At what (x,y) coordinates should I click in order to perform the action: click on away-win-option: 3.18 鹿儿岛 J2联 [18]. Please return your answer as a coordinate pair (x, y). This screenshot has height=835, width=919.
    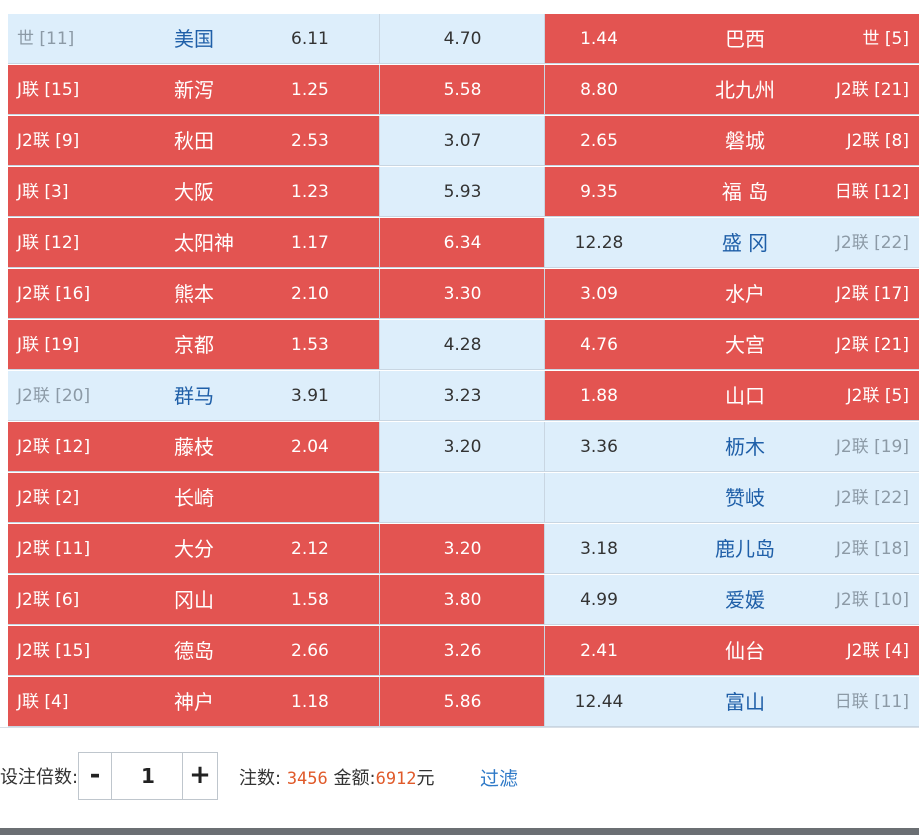
    Looking at the image, I should click on (732, 549).